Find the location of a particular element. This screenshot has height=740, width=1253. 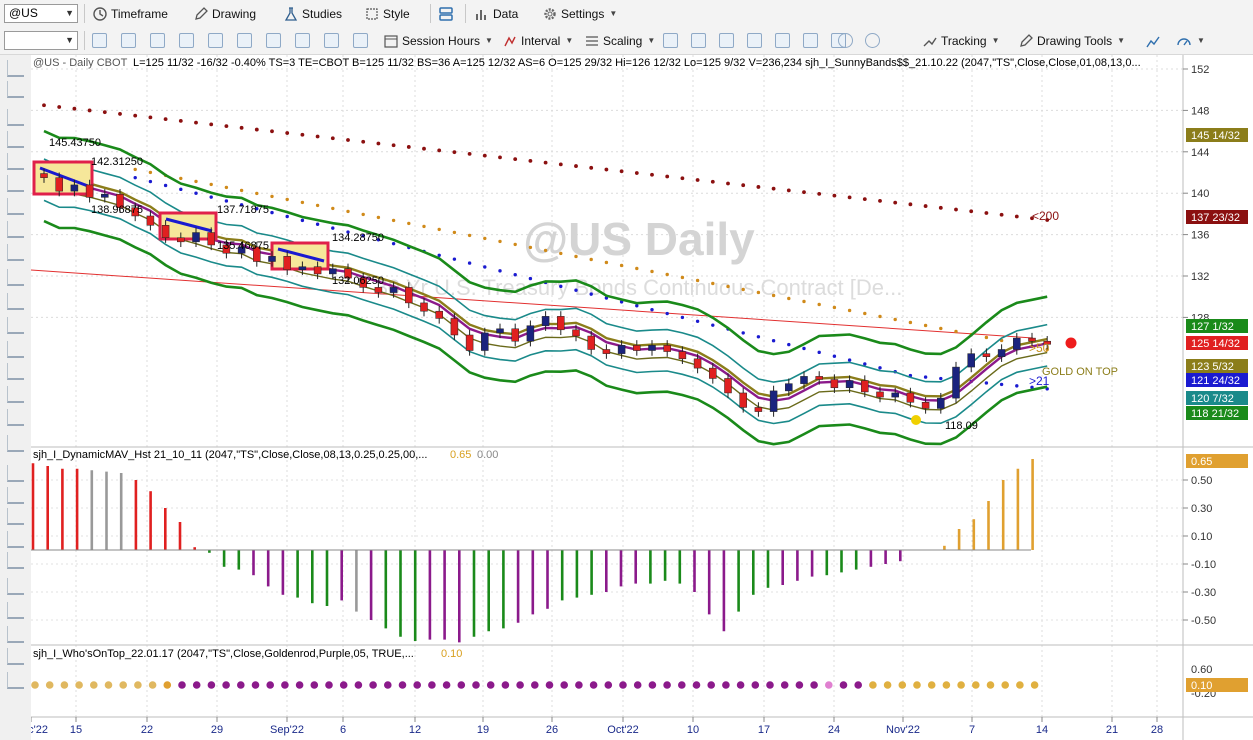

tracking-button: Tracking ▼ is located at coordinates (961, 40).